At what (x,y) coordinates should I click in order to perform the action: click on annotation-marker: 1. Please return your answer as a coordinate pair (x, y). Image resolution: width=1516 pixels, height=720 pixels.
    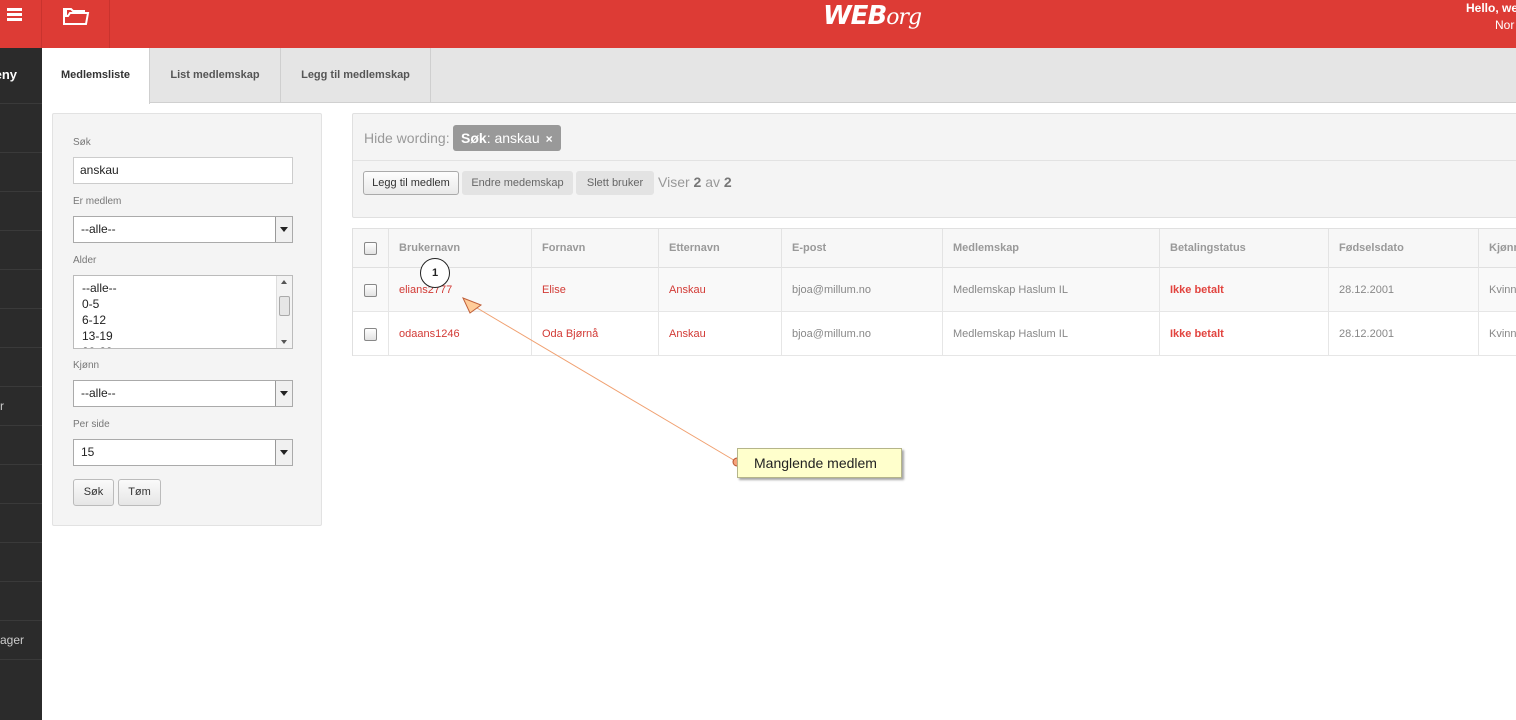
    Looking at the image, I should click on (435, 273).